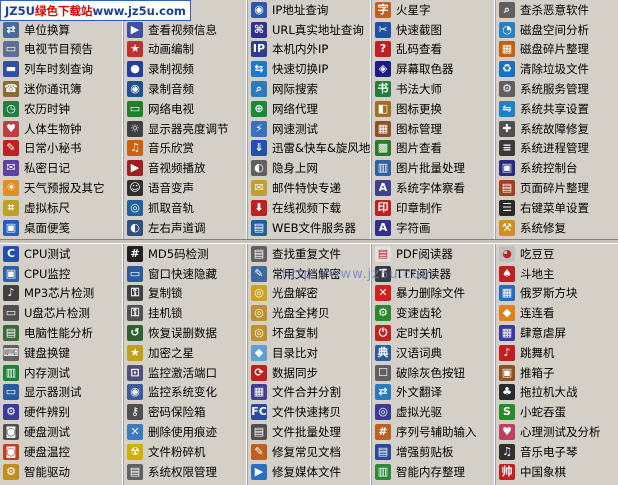 This screenshot has width=618, height=485. What do you see at coordinates (433, 452) in the screenshot?
I see `tool-item: ▤ 增强剪贴板` at bounding box center [433, 452].